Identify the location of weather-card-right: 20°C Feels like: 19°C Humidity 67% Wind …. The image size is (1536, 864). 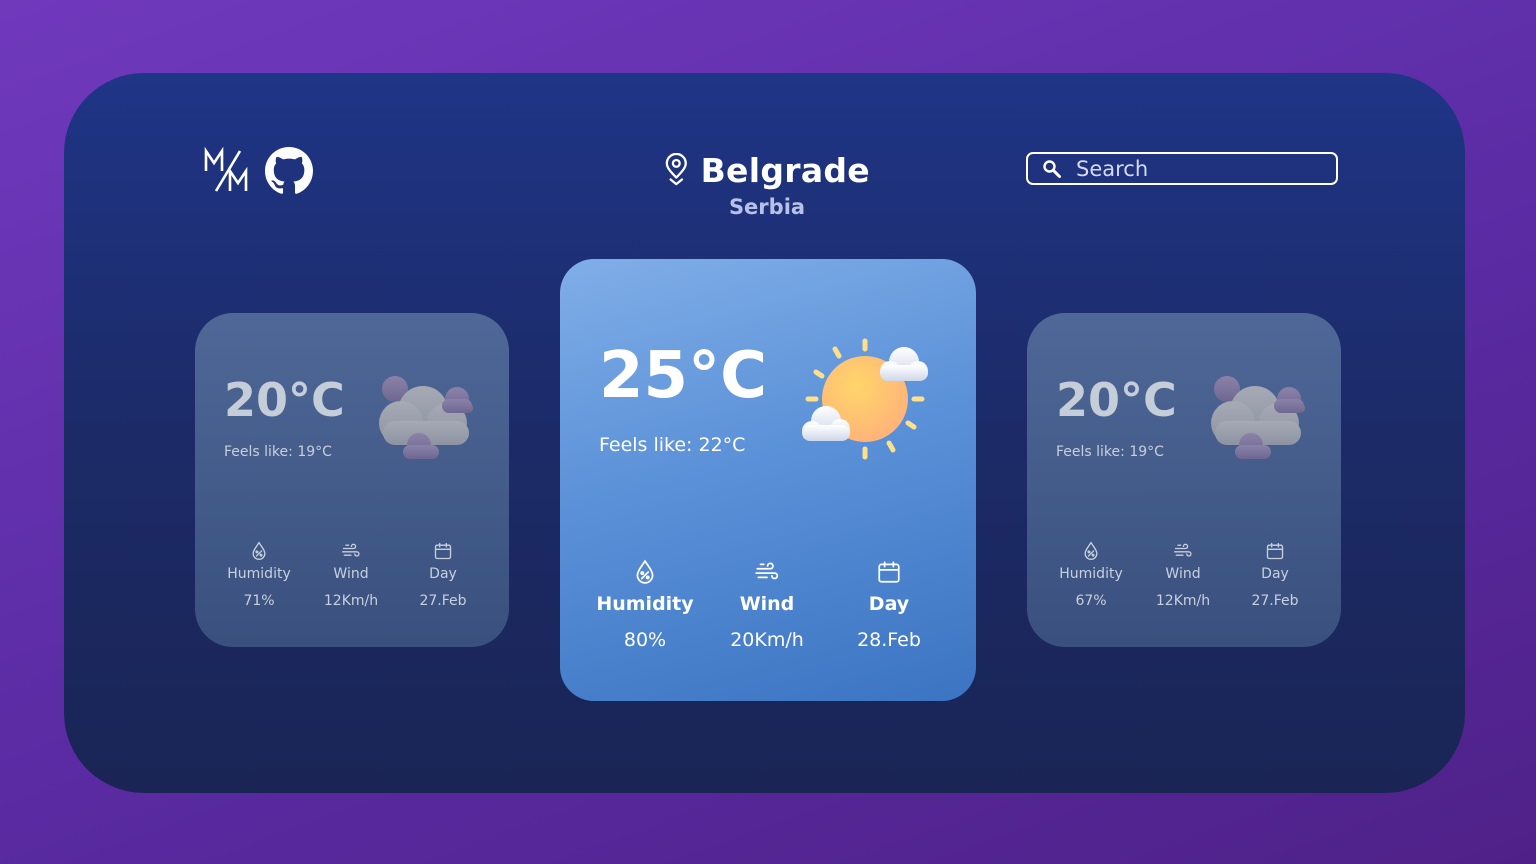
(1184, 480).